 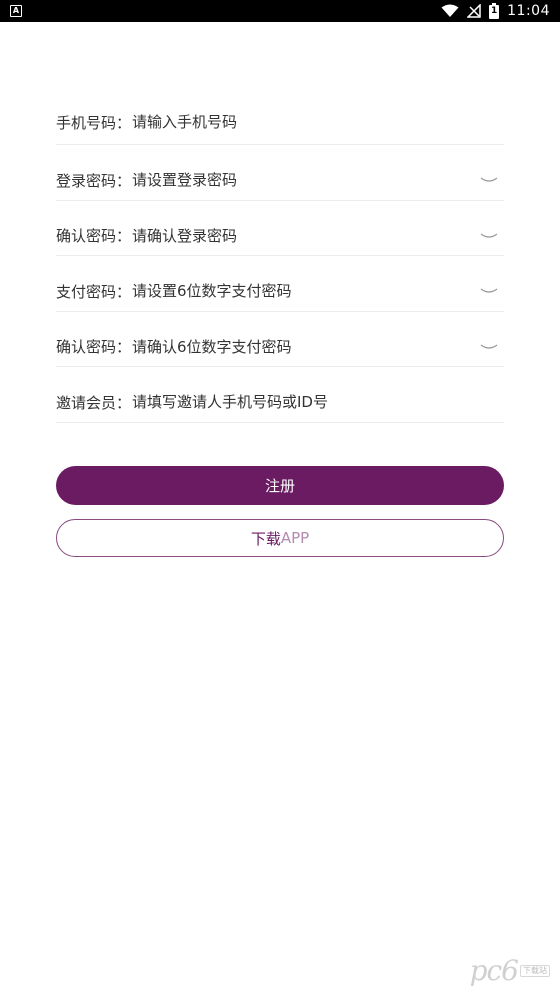 I want to click on download-app-button: 下载 APP, so click(x=280, y=538).